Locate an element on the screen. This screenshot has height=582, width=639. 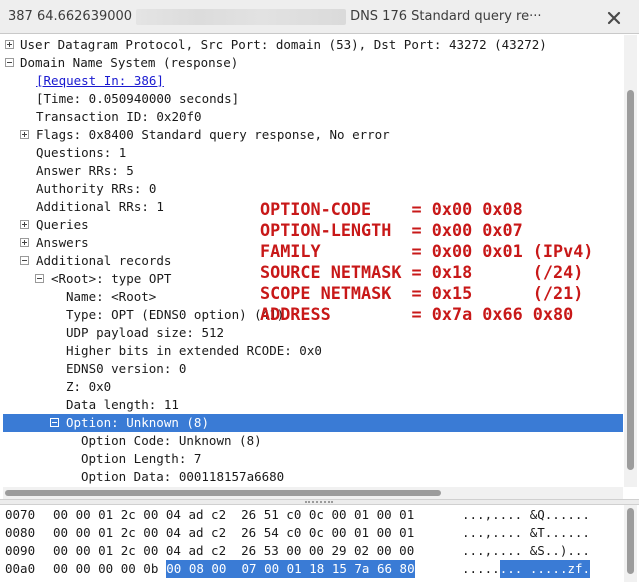
tree-row-label: Authority RRs: 0 is located at coordinates (96, 188).